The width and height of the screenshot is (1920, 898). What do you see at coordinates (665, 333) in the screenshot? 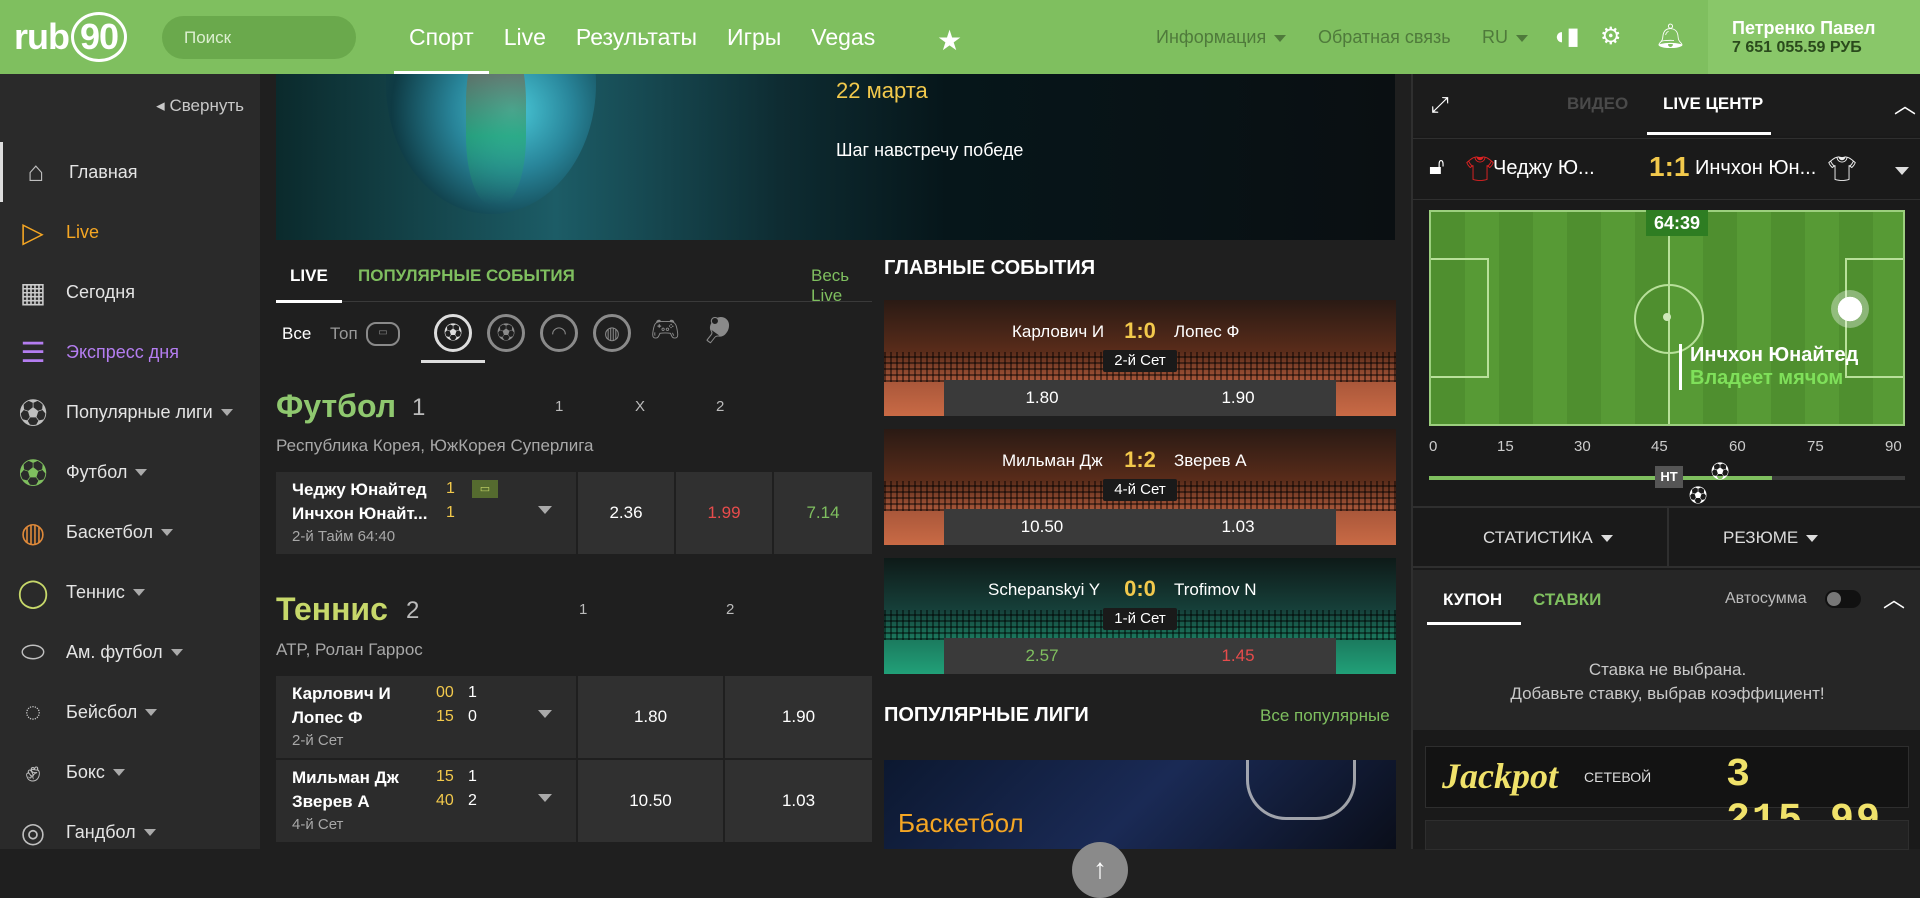
I see `esports-gamepad-icon: 🎮︎` at bounding box center [665, 333].